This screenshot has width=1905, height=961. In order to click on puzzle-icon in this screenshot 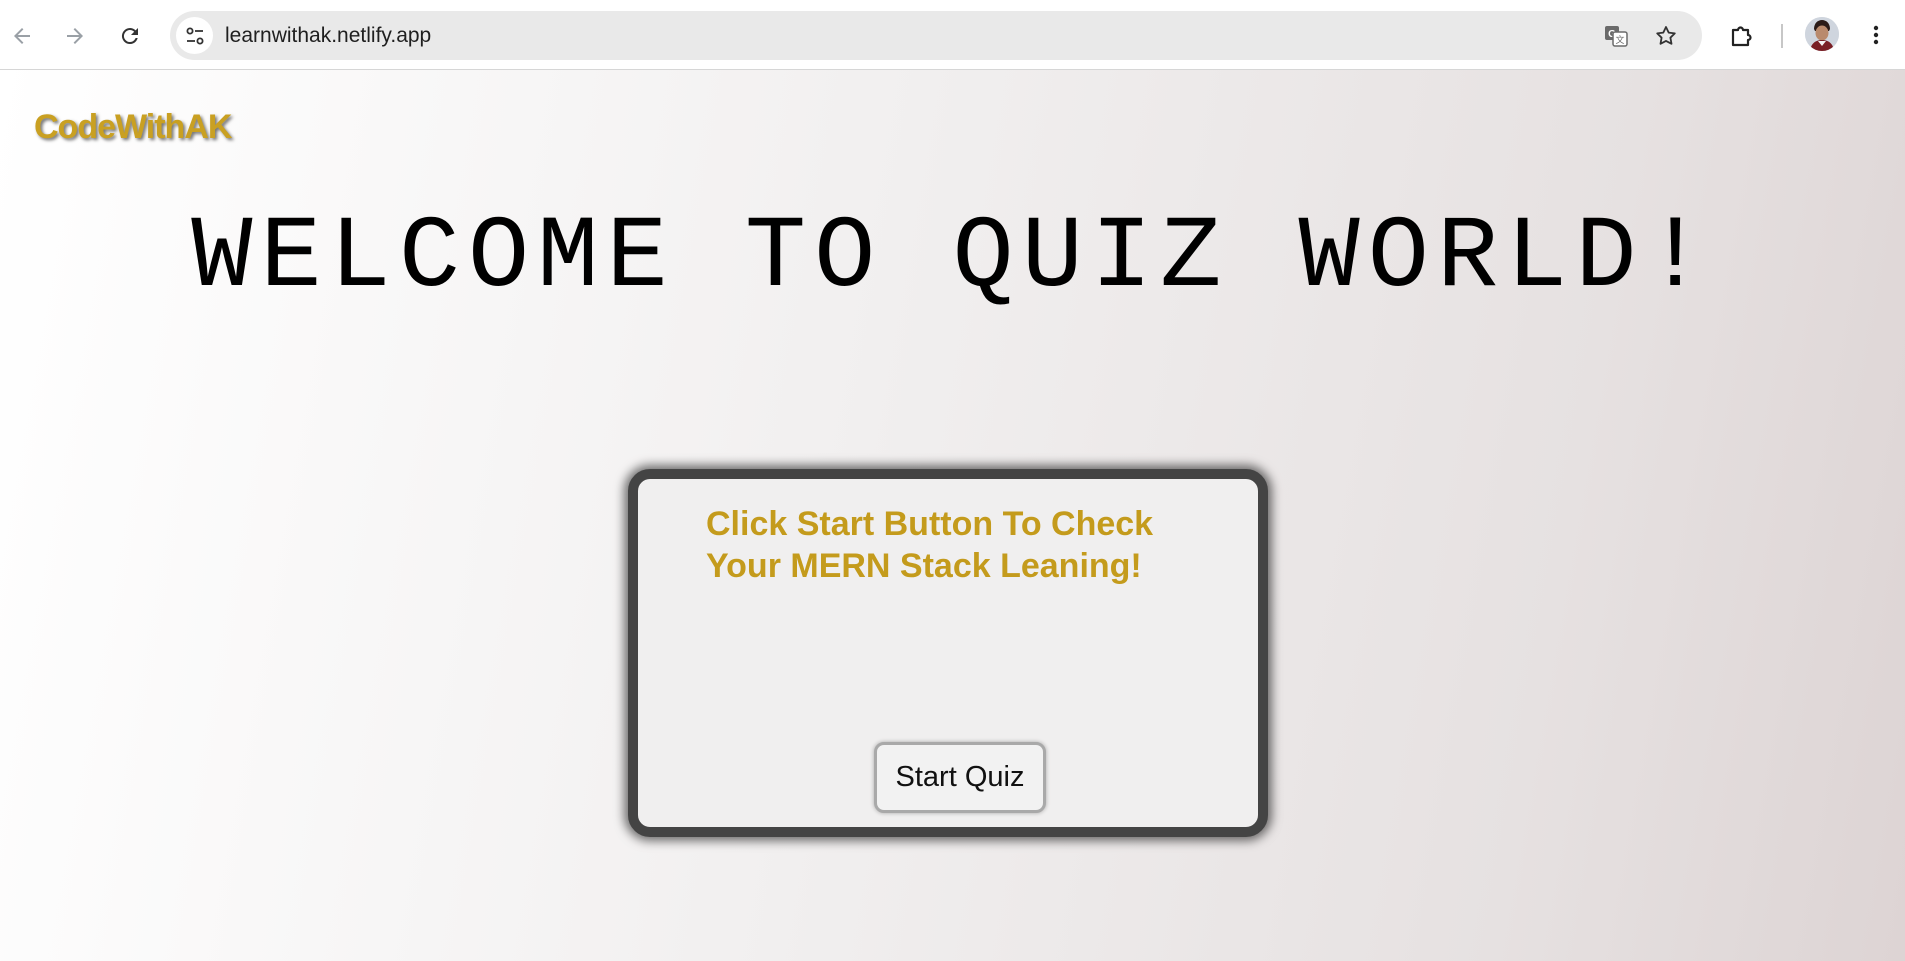, I will do `click(1741, 36)`.